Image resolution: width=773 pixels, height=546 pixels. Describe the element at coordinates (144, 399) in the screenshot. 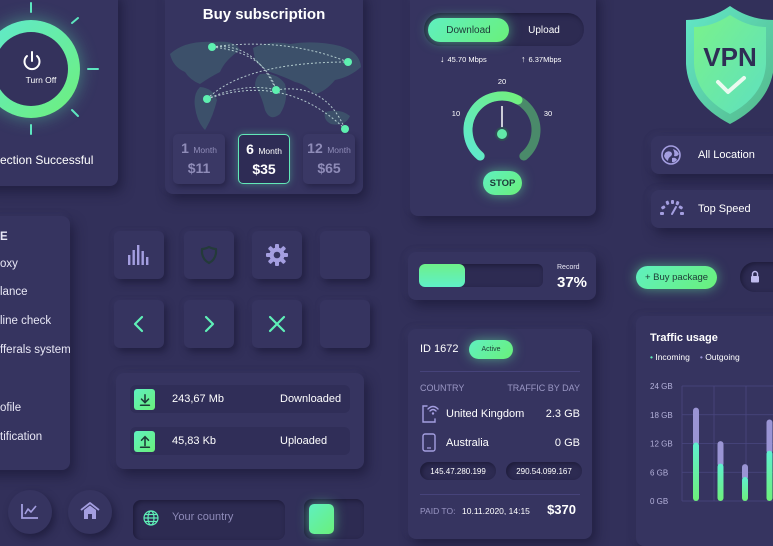

I see `download-icon` at that location.